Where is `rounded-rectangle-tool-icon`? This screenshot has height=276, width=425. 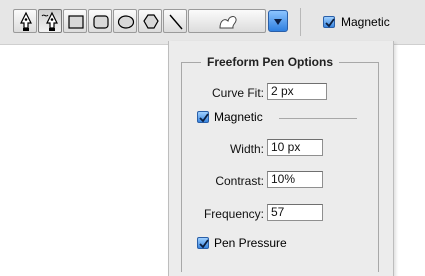
rounded-rectangle-tool-icon is located at coordinates (101, 22).